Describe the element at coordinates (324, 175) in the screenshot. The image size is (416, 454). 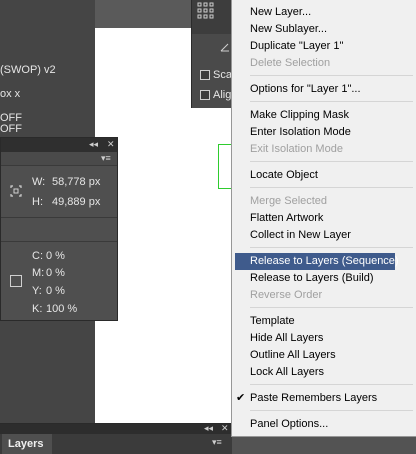
I see `menu-item-locate-object: Locate Object` at that location.